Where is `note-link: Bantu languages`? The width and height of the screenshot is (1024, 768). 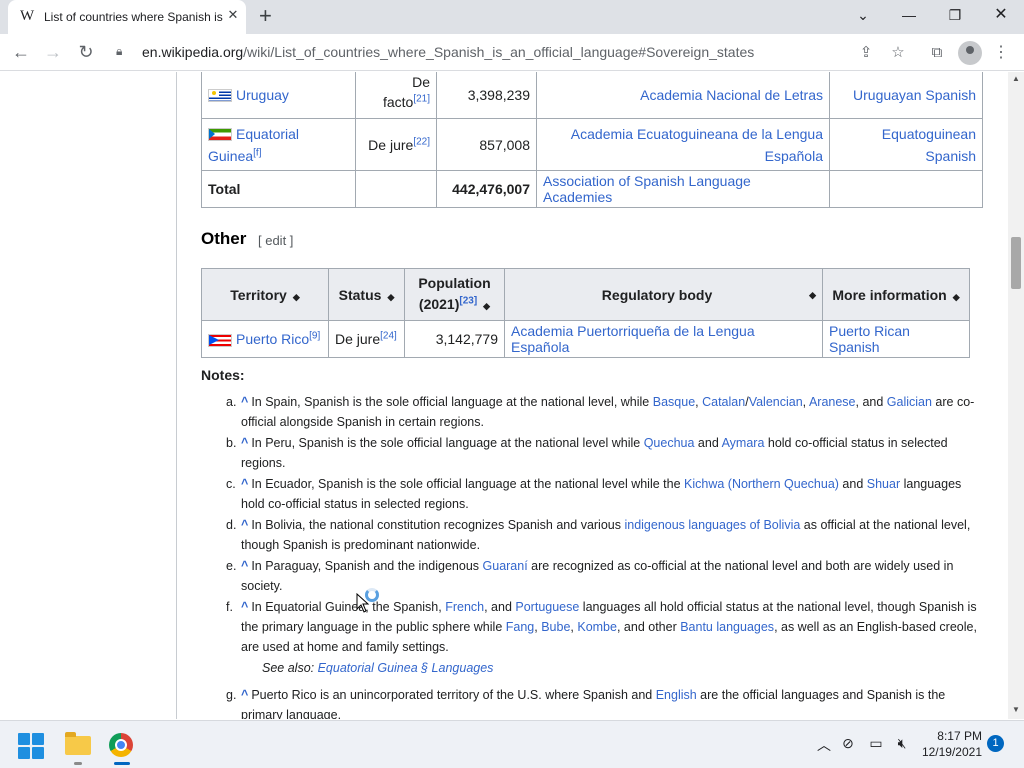
note-link: Bantu languages is located at coordinates (727, 627).